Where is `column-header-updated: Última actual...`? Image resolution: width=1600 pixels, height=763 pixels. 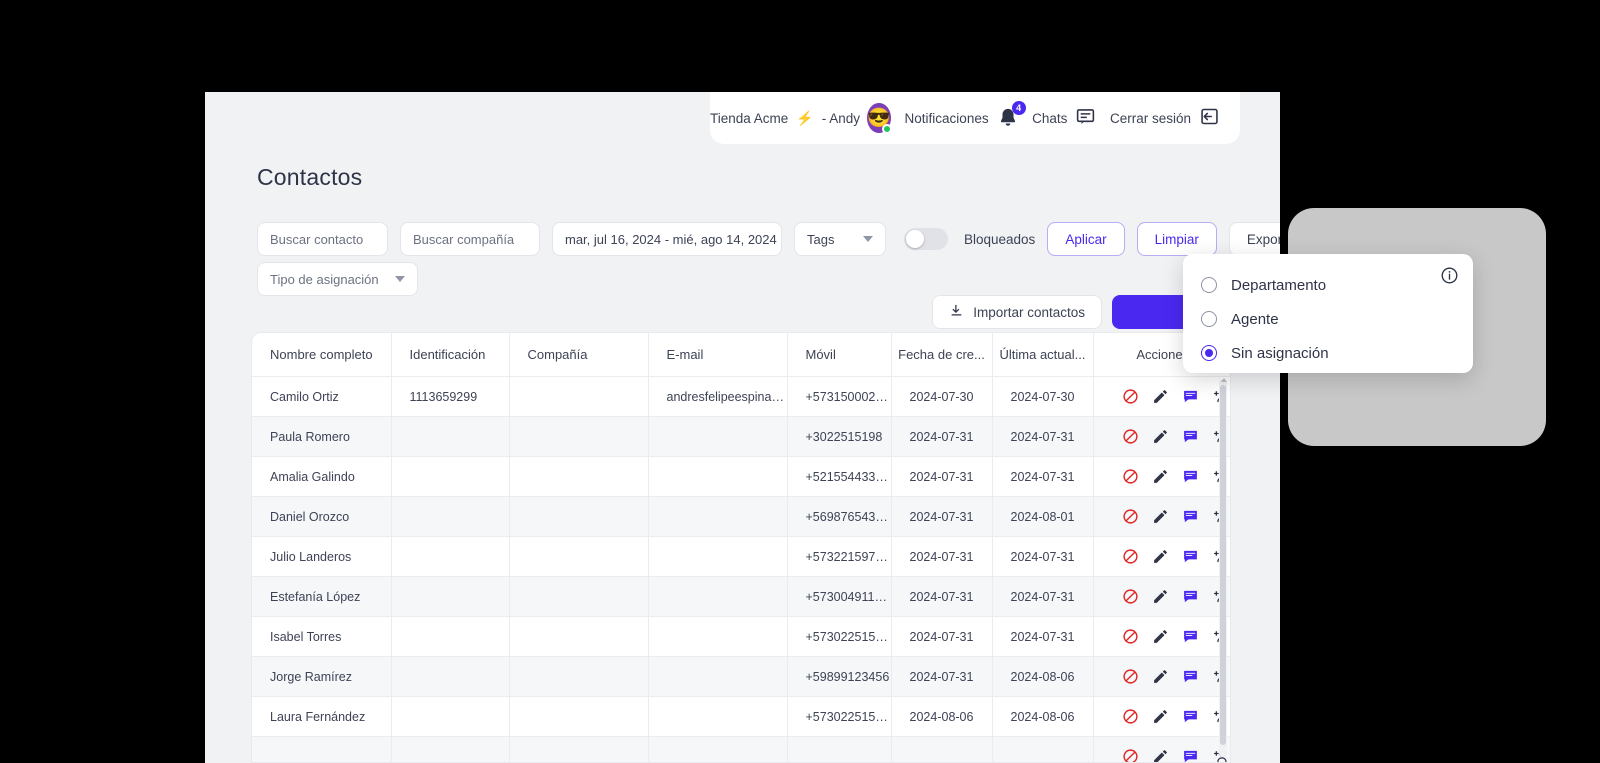 column-header-updated: Última actual... is located at coordinates (1043, 355).